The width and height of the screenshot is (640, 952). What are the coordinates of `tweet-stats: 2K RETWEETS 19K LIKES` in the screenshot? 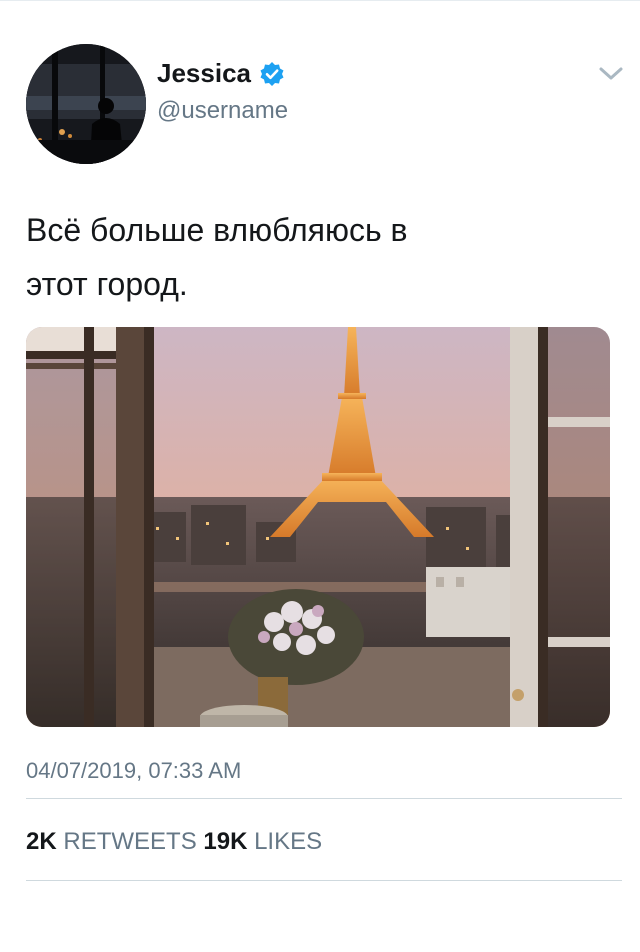 It's located at (174, 842).